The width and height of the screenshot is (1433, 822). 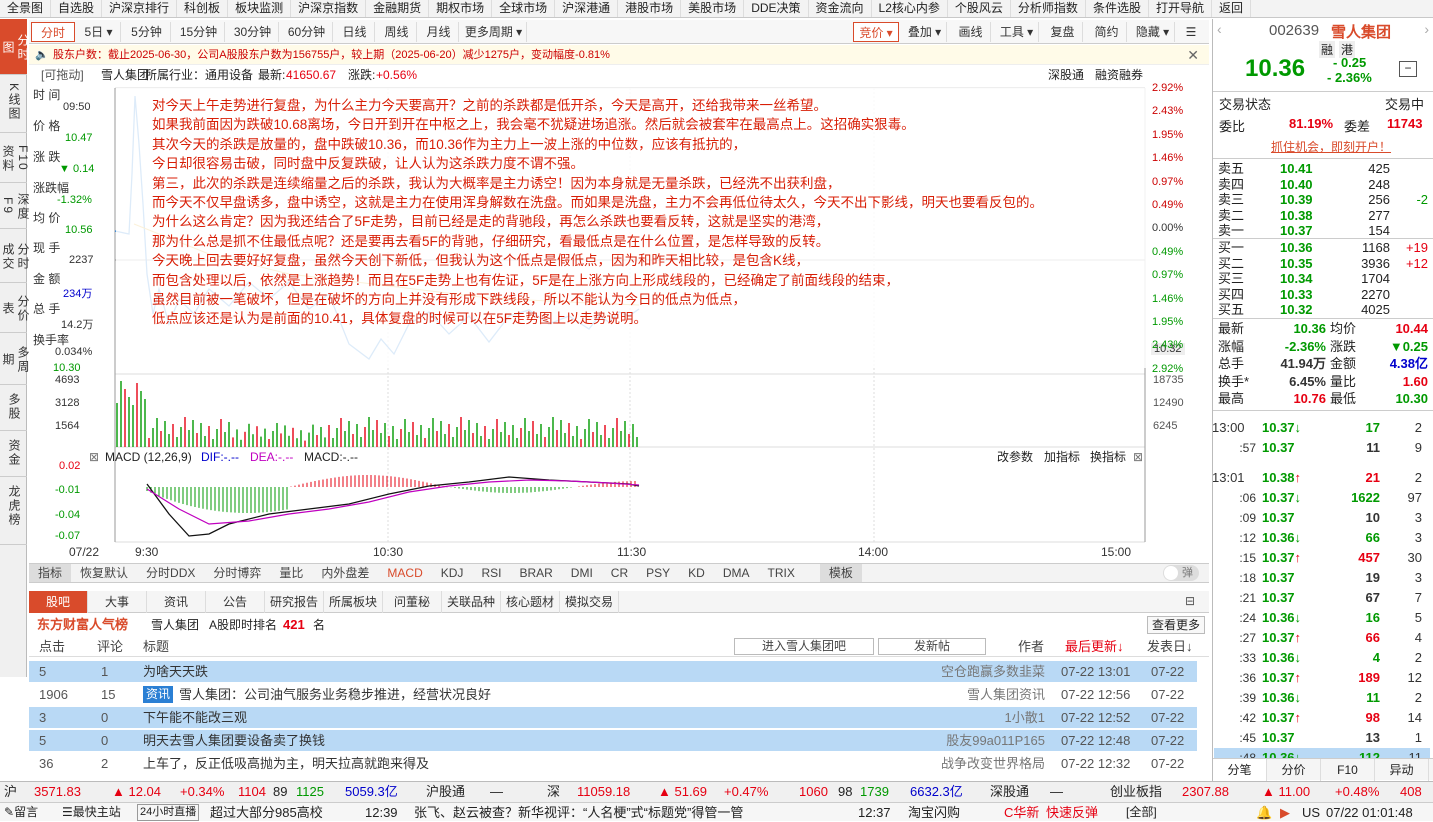 I want to click on bottom-tab: 核心题材, so click(x=530, y=602).